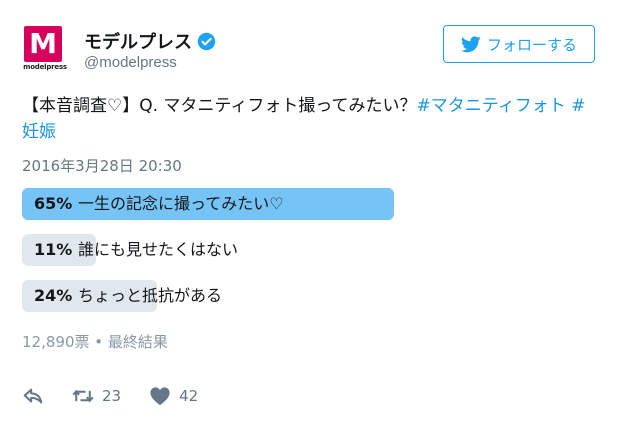 This screenshot has height=427, width=620. Describe the element at coordinates (219, 106) in the screenshot. I see `tweet-body: 【本音調査♡】Q. マタニティフォト撮ってみたい？` at that location.